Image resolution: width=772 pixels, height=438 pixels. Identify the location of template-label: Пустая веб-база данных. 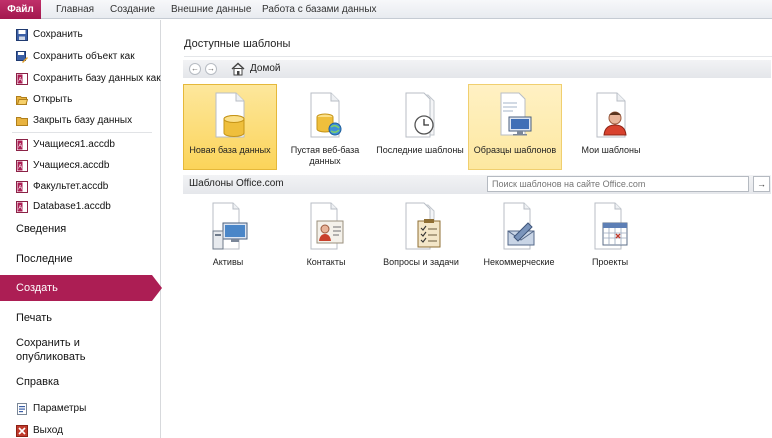
(325, 155).